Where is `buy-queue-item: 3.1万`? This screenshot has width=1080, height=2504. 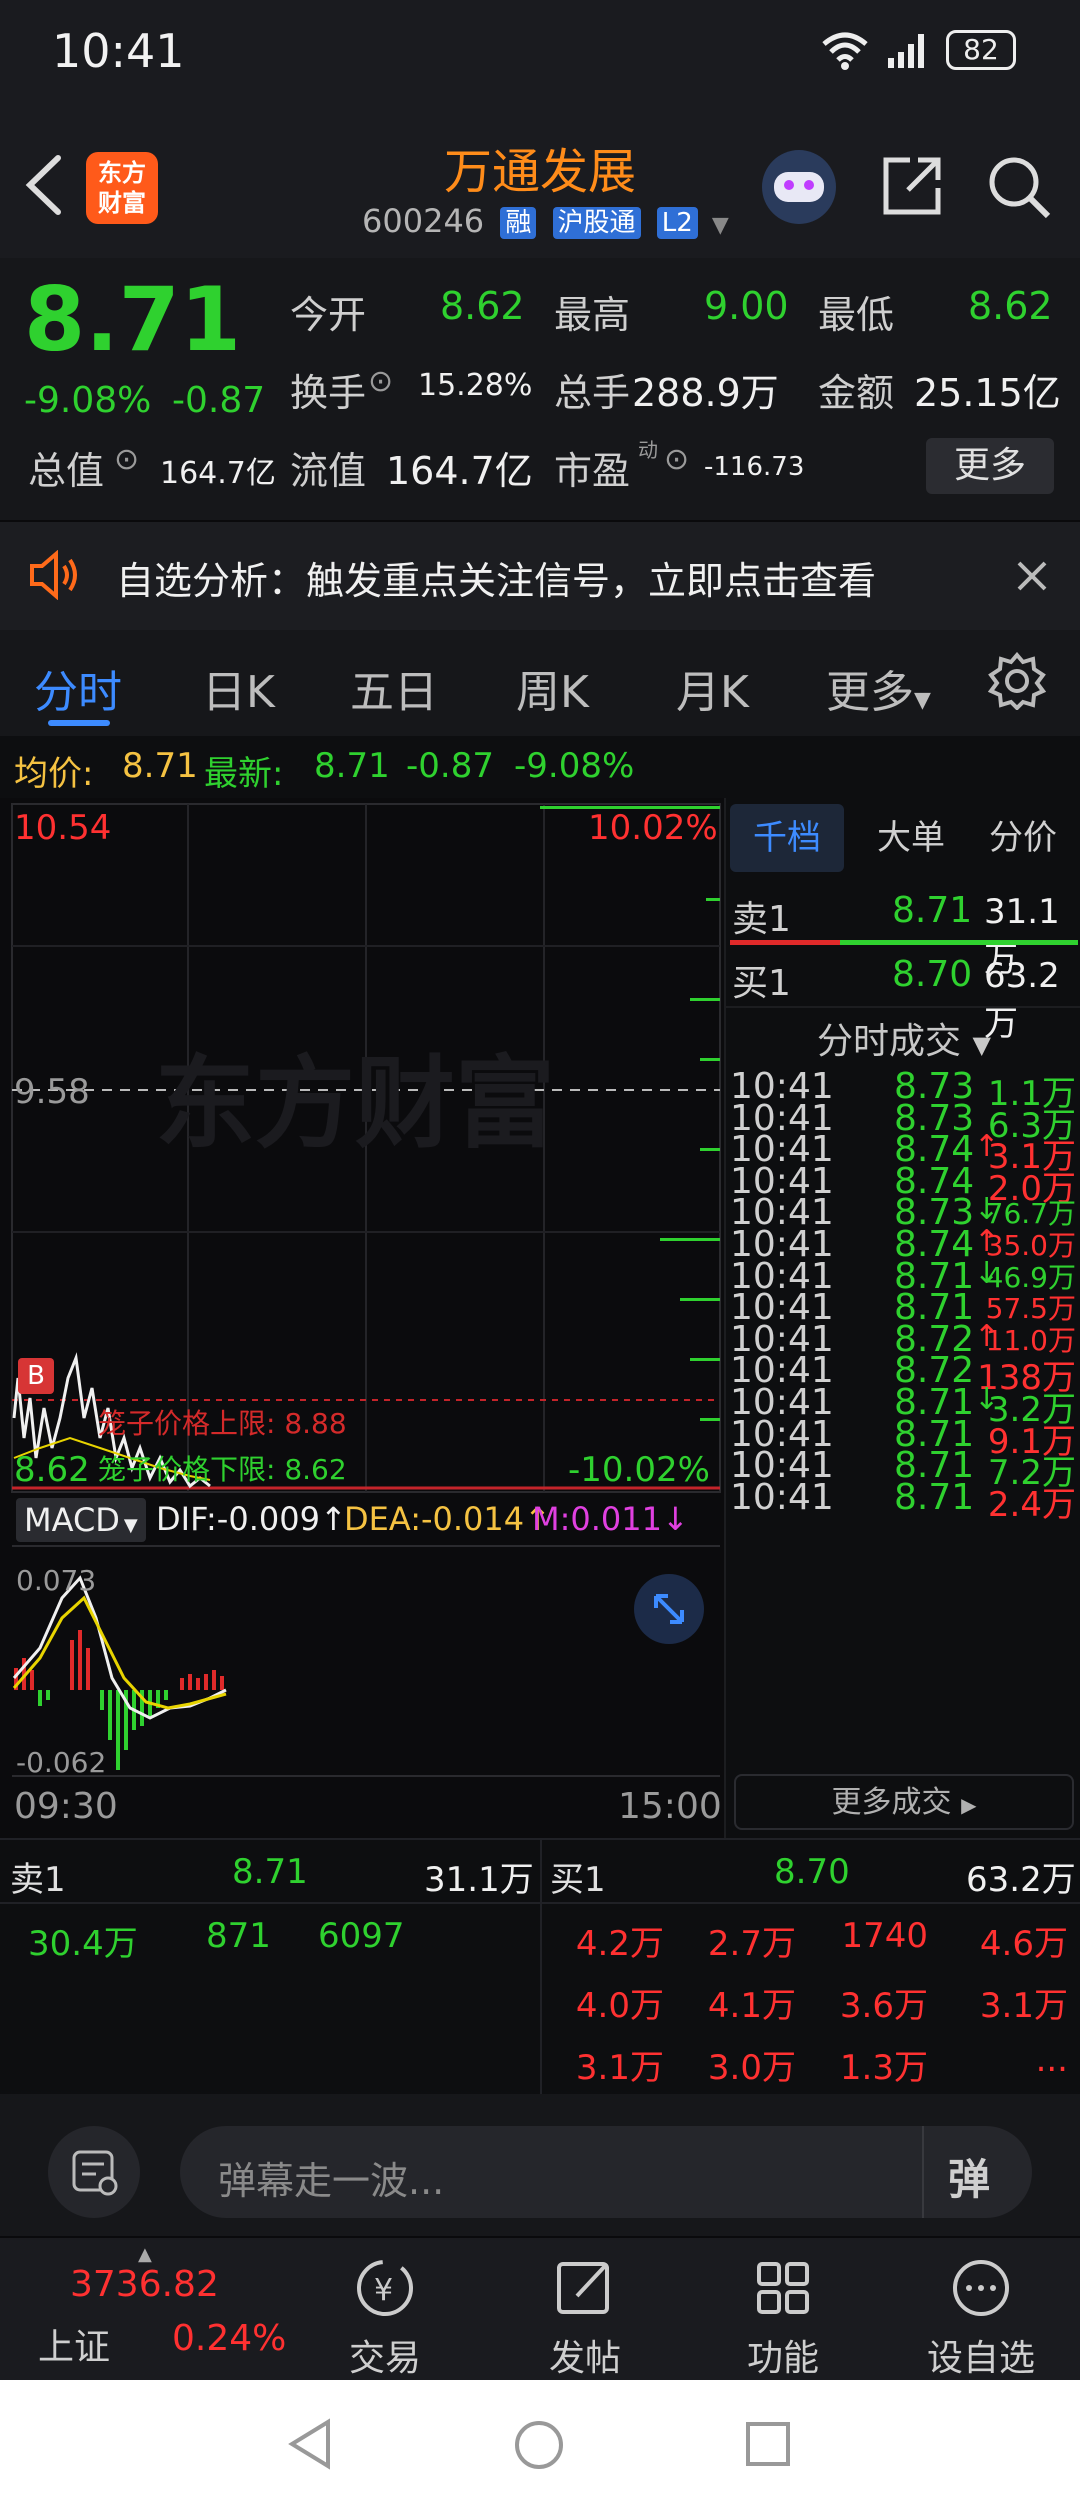 buy-queue-item: 3.1万 is located at coordinates (1023, 2006).